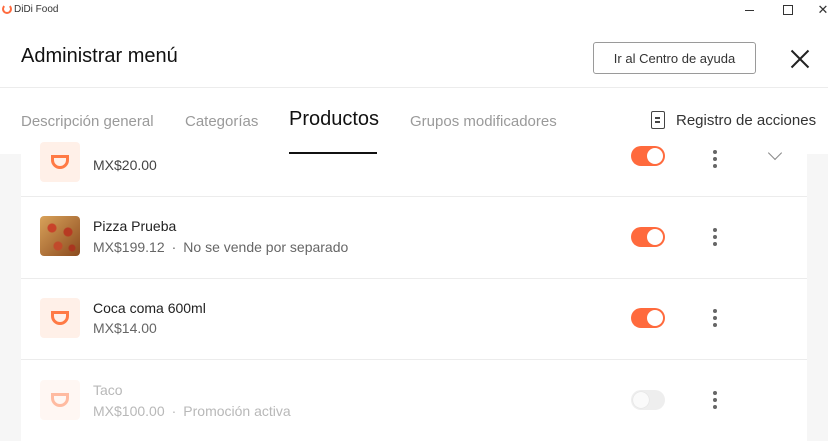 The height and width of the screenshot is (441, 828). Describe the element at coordinates (135, 226) in the screenshot. I see `product-name: Pizza Prueba` at that location.